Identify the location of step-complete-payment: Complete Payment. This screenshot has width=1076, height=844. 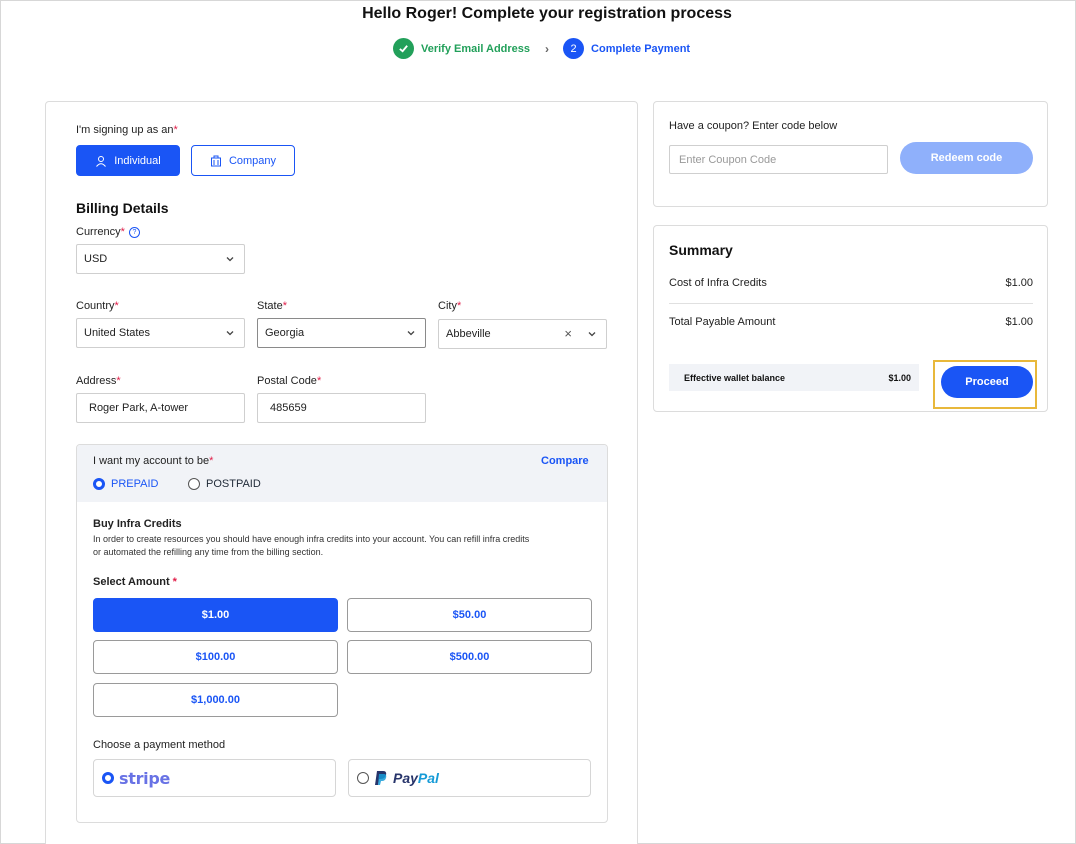
(641, 48).